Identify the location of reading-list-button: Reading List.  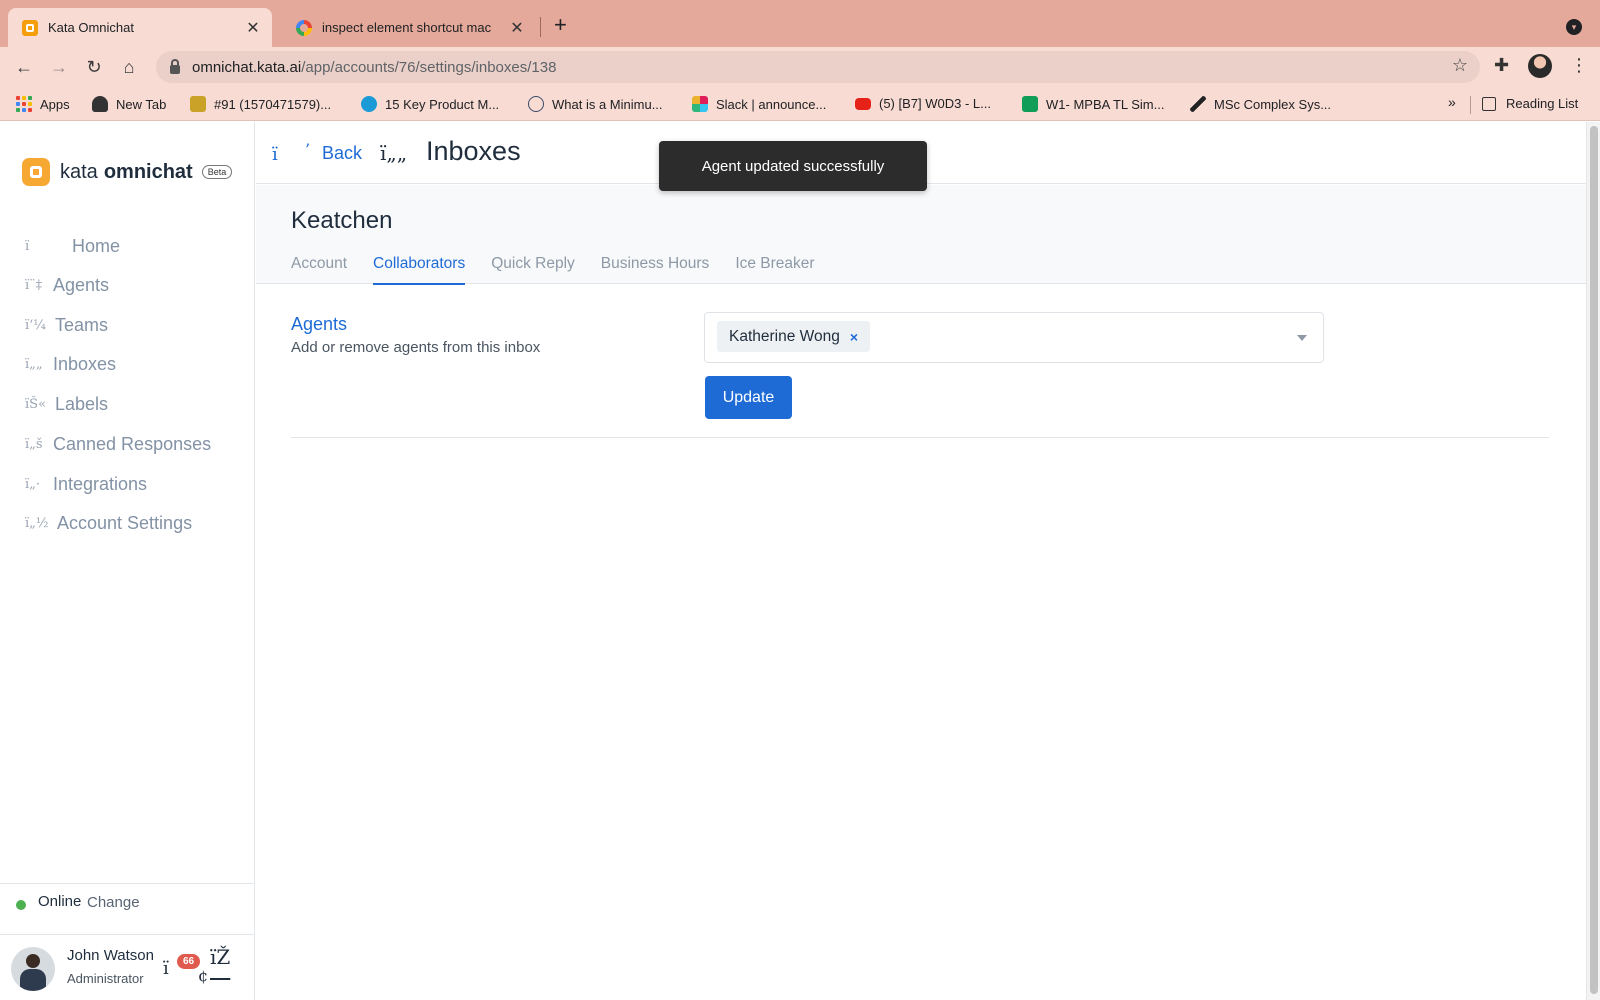
(1530, 103).